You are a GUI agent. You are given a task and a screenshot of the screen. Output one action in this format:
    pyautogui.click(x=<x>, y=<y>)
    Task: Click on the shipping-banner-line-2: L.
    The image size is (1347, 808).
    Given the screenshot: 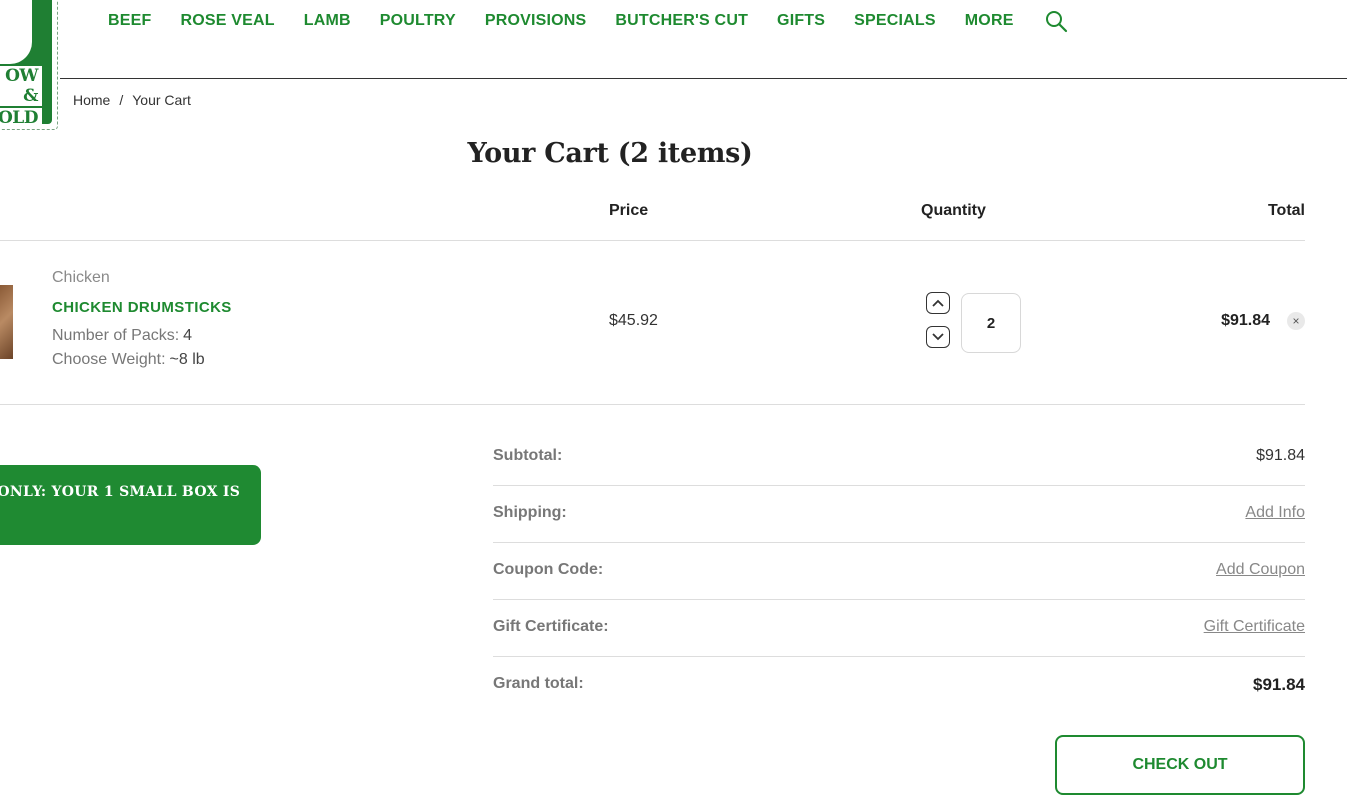 What is the action you would take?
    pyautogui.click(x=120, y=517)
    